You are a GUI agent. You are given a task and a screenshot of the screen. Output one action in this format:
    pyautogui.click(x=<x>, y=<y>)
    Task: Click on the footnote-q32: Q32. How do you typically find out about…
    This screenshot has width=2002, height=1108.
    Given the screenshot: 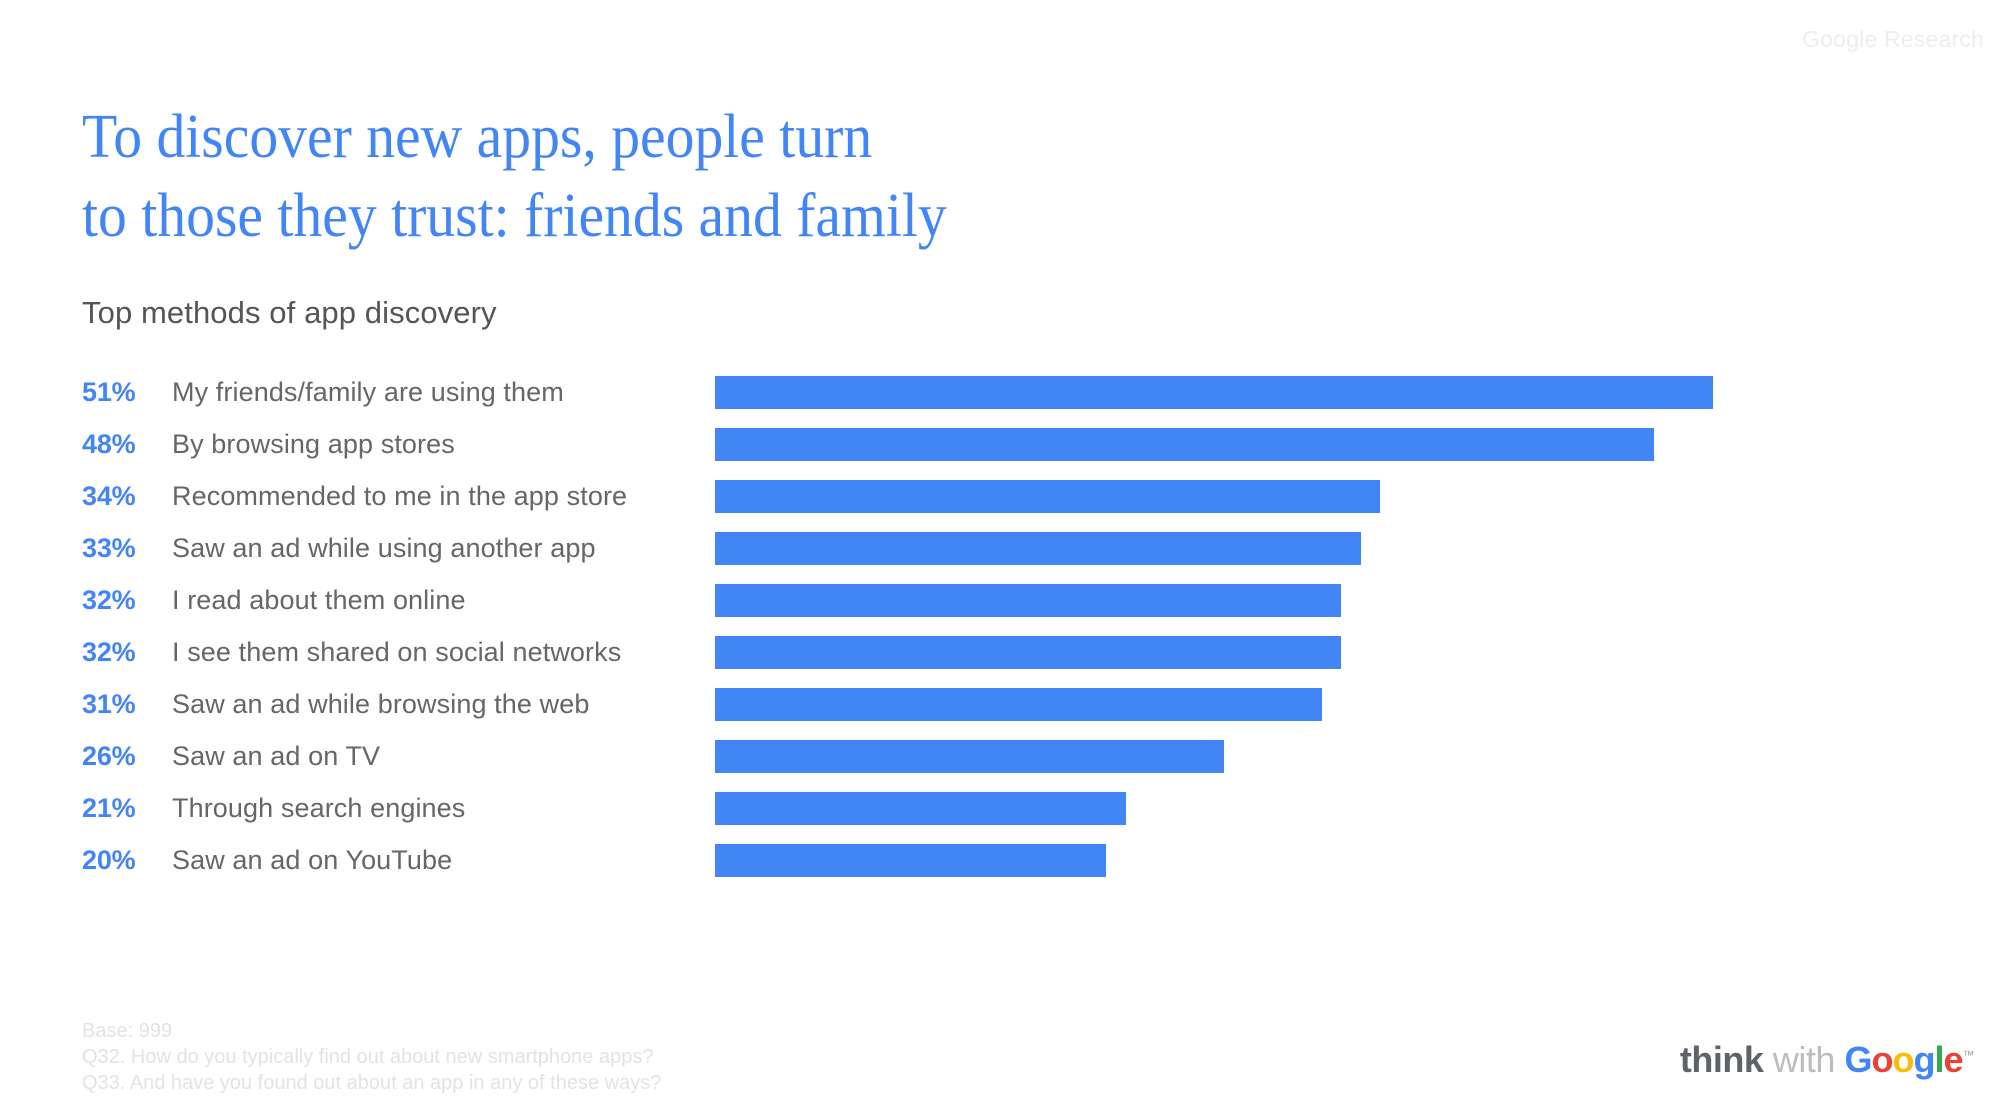 What is the action you would take?
    pyautogui.click(x=368, y=1057)
    